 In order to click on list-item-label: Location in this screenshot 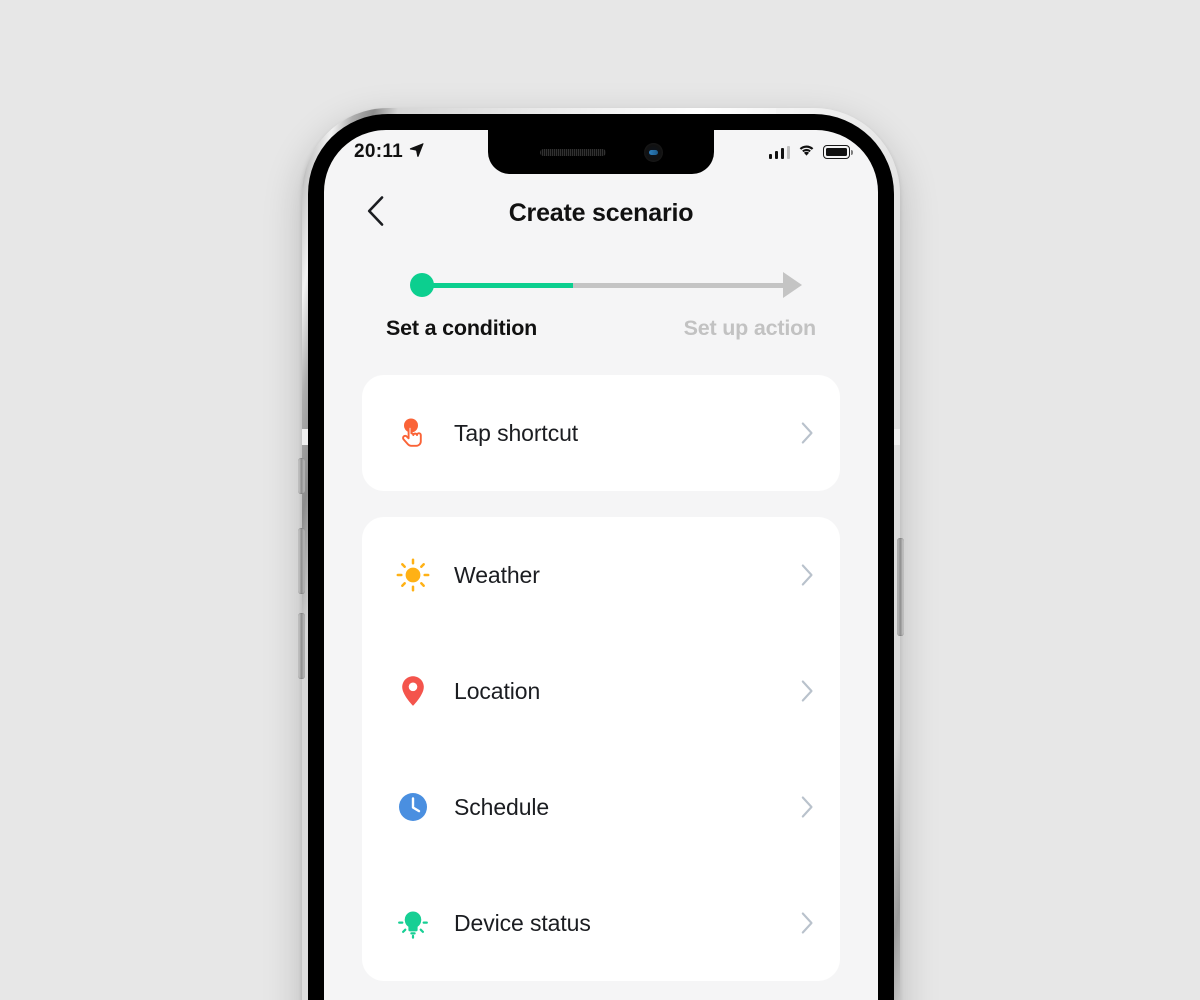, I will do `click(497, 690)`.